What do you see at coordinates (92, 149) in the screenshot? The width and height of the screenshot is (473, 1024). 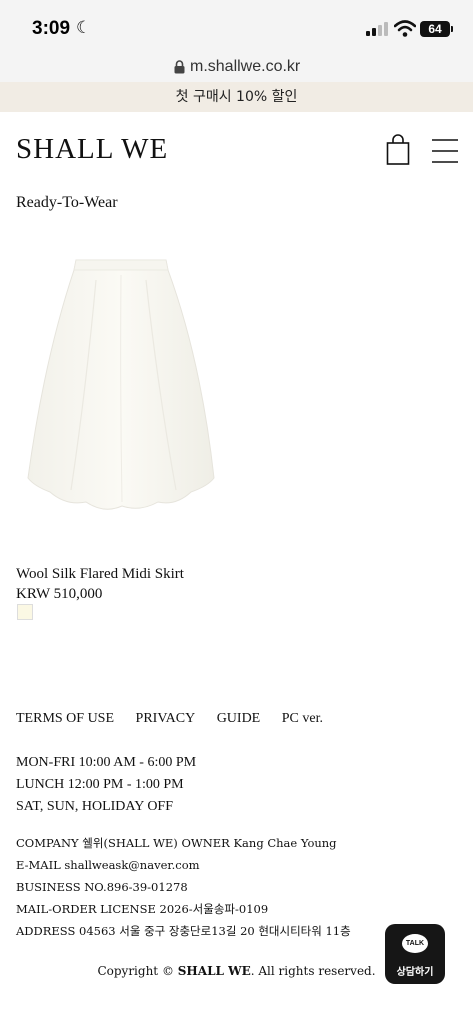 I see `brand-logo: SHALL WE` at bounding box center [92, 149].